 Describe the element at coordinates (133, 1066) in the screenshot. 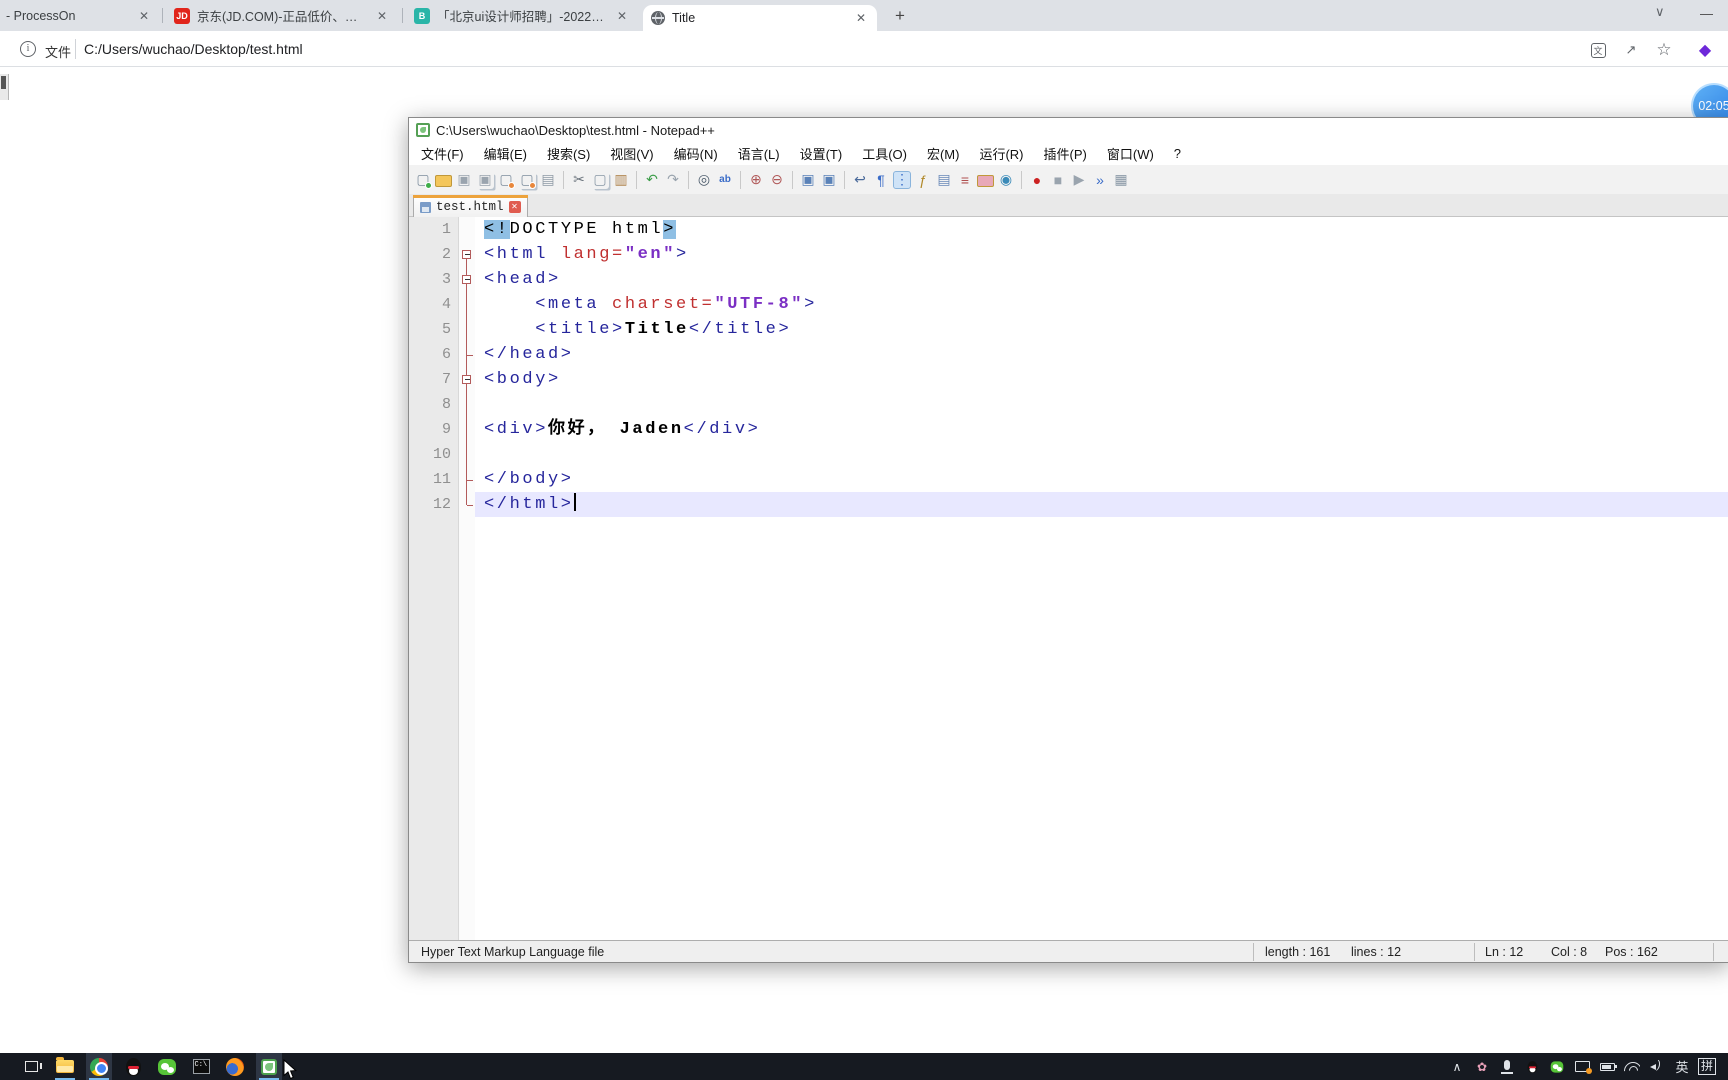

I see `taskbar-qq-icon` at that location.